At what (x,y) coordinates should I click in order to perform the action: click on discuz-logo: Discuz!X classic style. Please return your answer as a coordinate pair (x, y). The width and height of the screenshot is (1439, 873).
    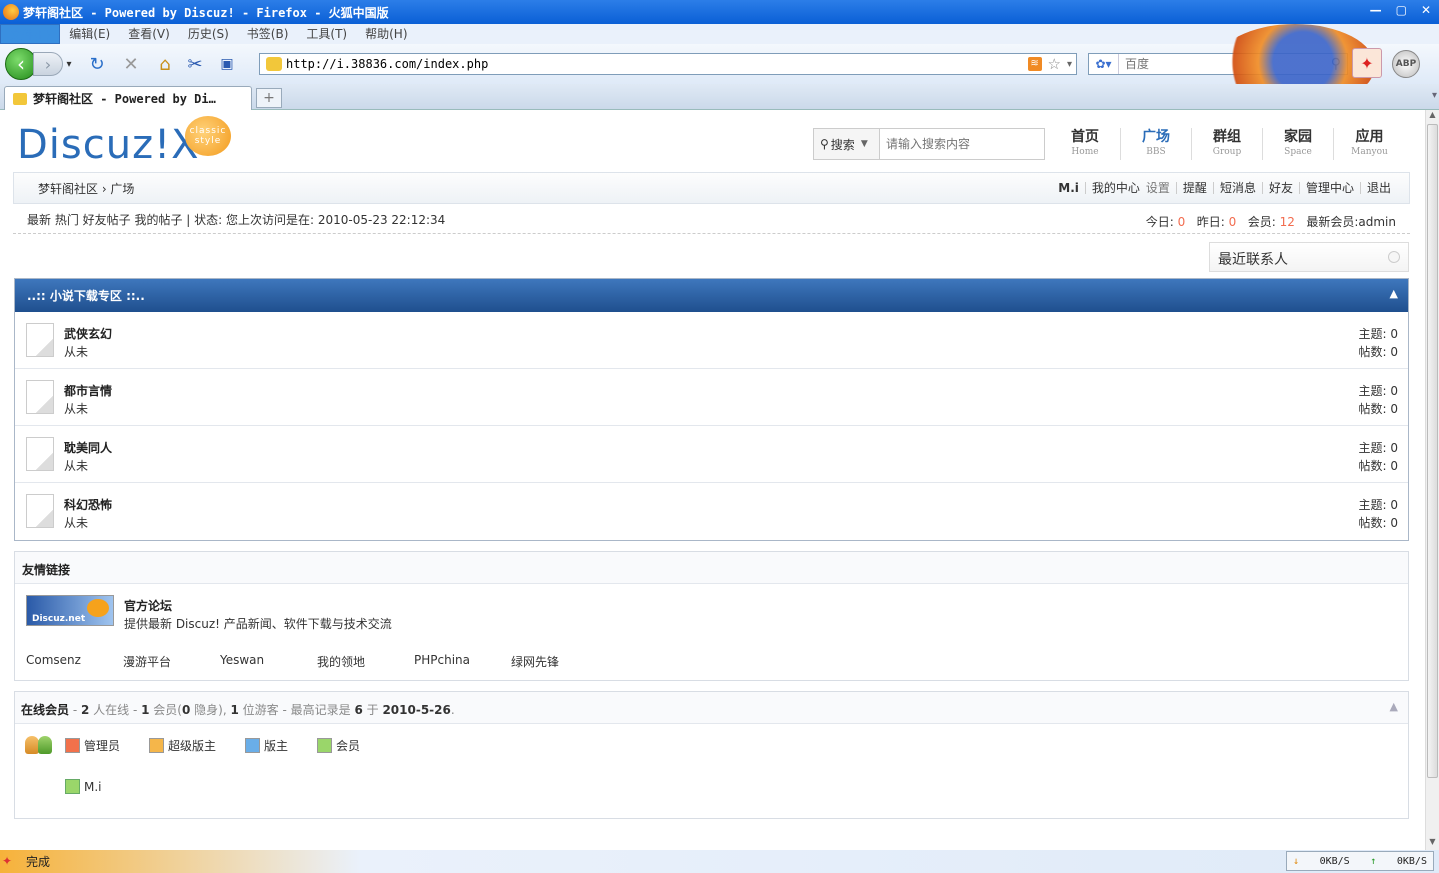
    Looking at the image, I should click on (124, 142).